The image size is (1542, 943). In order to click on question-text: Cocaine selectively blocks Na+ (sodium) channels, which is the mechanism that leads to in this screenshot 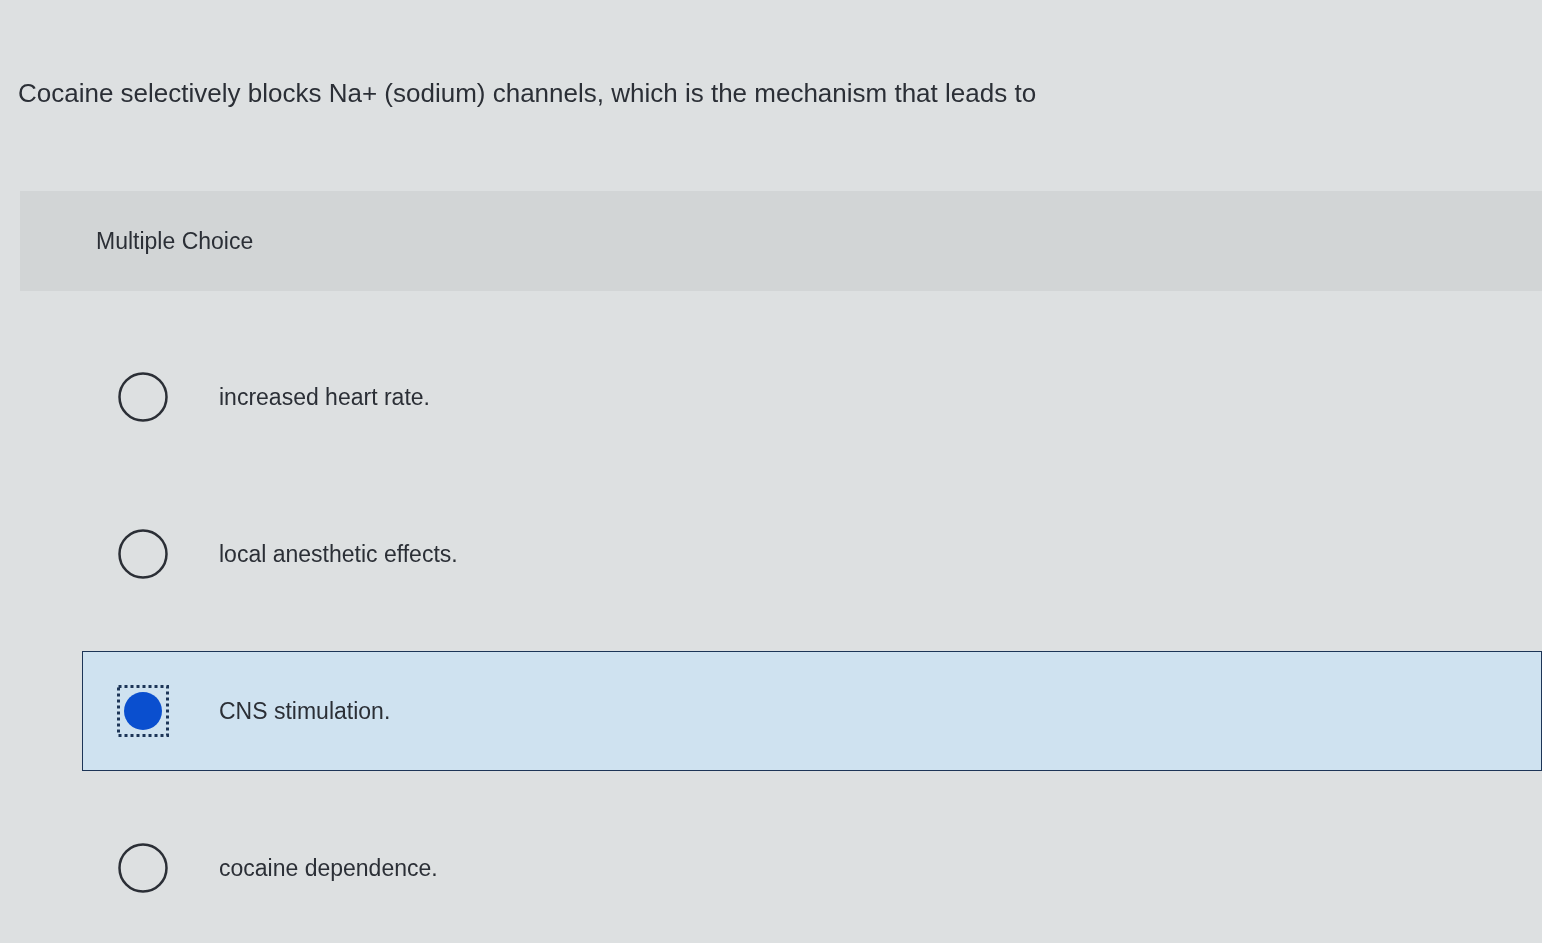, I will do `click(527, 93)`.